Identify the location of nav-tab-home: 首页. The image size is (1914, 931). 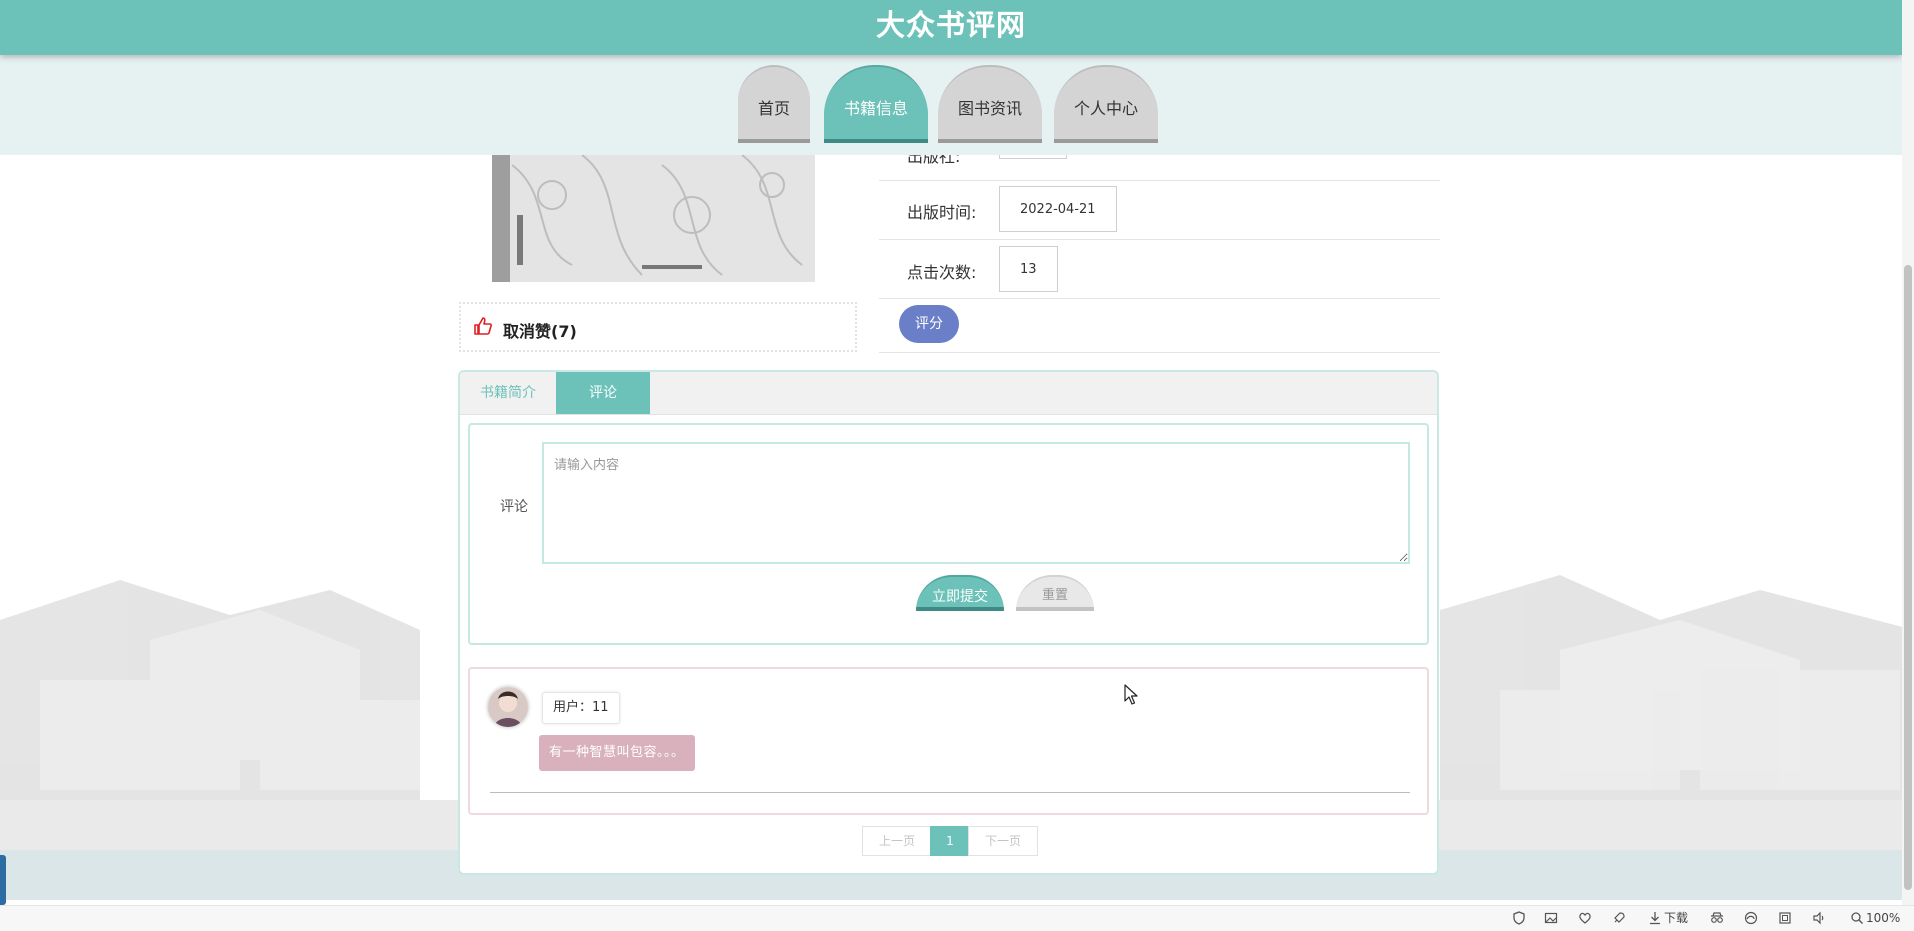
(774, 104).